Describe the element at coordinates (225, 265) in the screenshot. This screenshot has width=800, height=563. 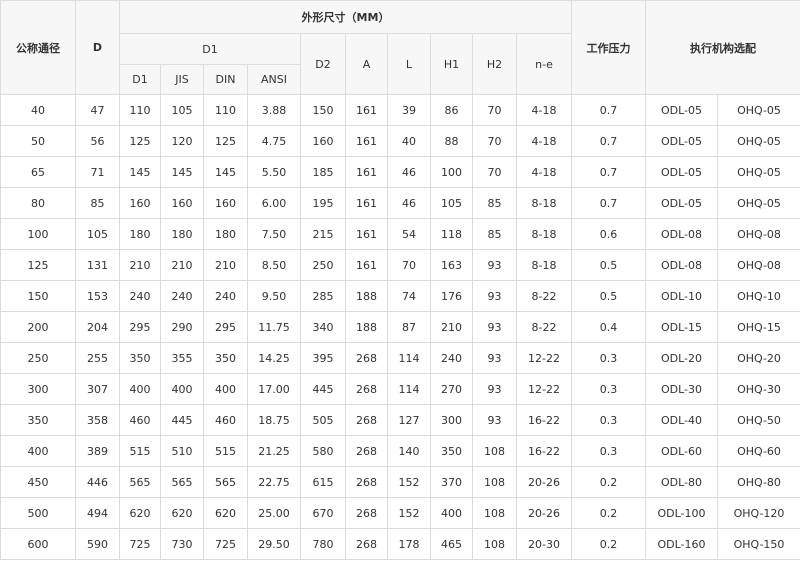
I see `cell-din: 210` at that location.